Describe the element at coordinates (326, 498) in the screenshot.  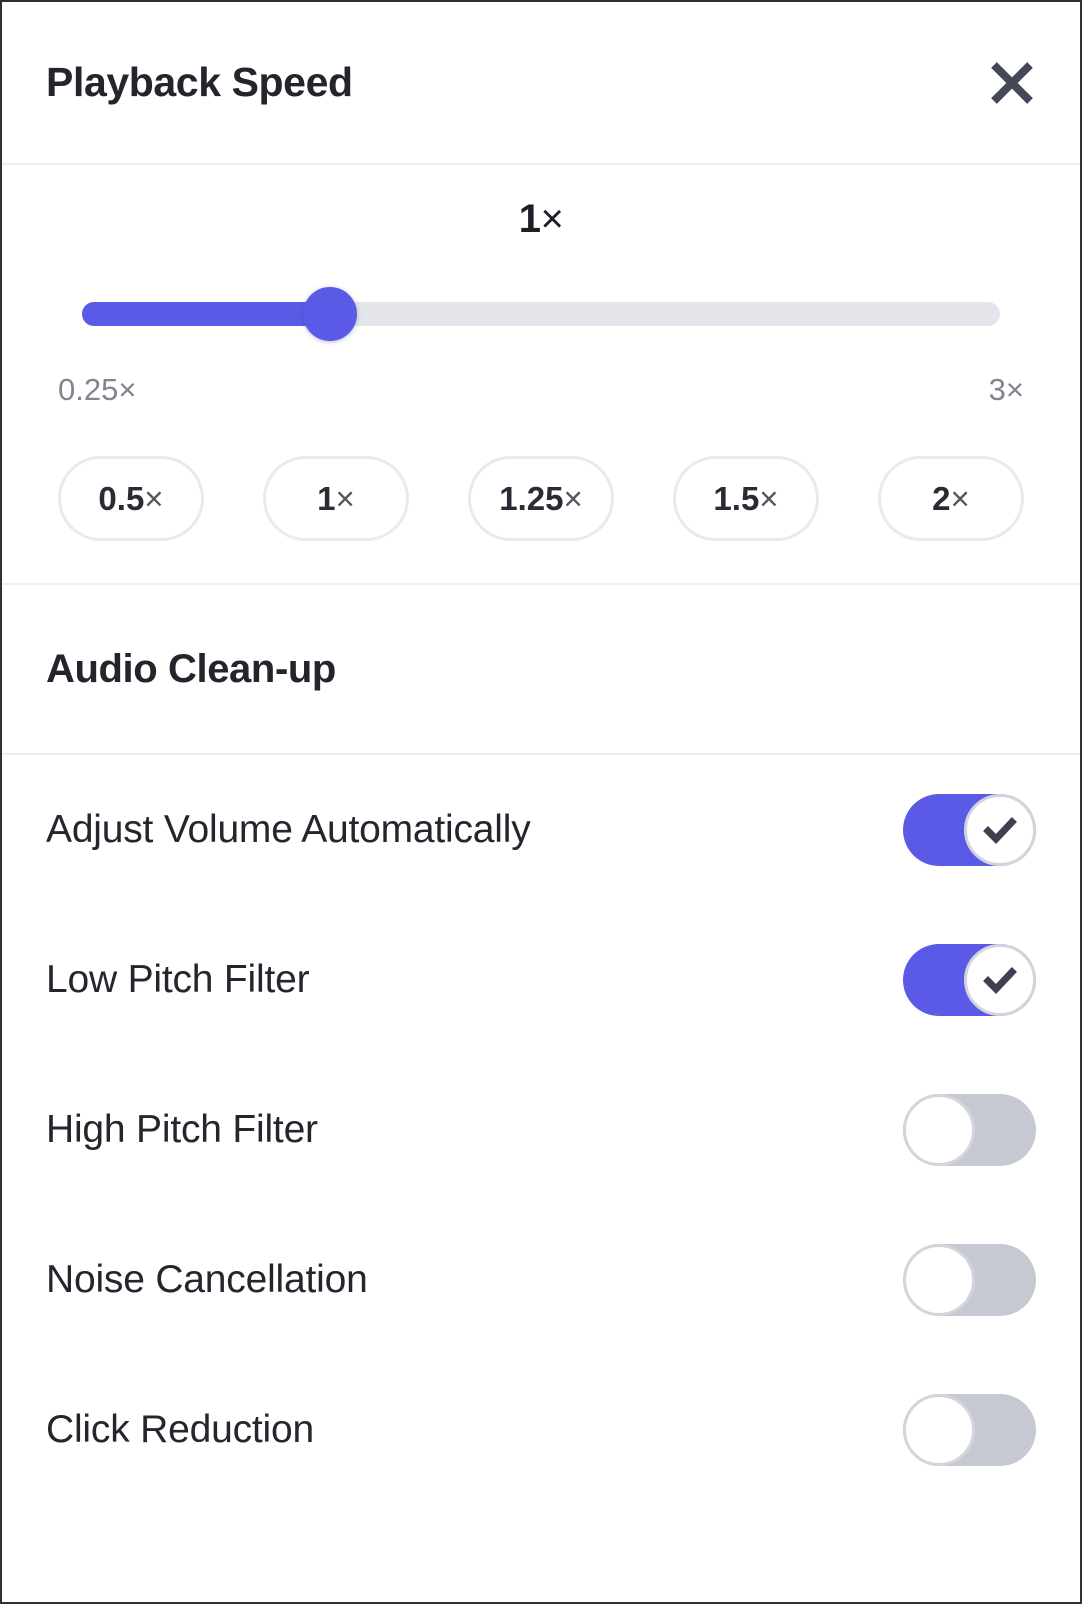
I see `speed-preset-1-value: 1` at that location.